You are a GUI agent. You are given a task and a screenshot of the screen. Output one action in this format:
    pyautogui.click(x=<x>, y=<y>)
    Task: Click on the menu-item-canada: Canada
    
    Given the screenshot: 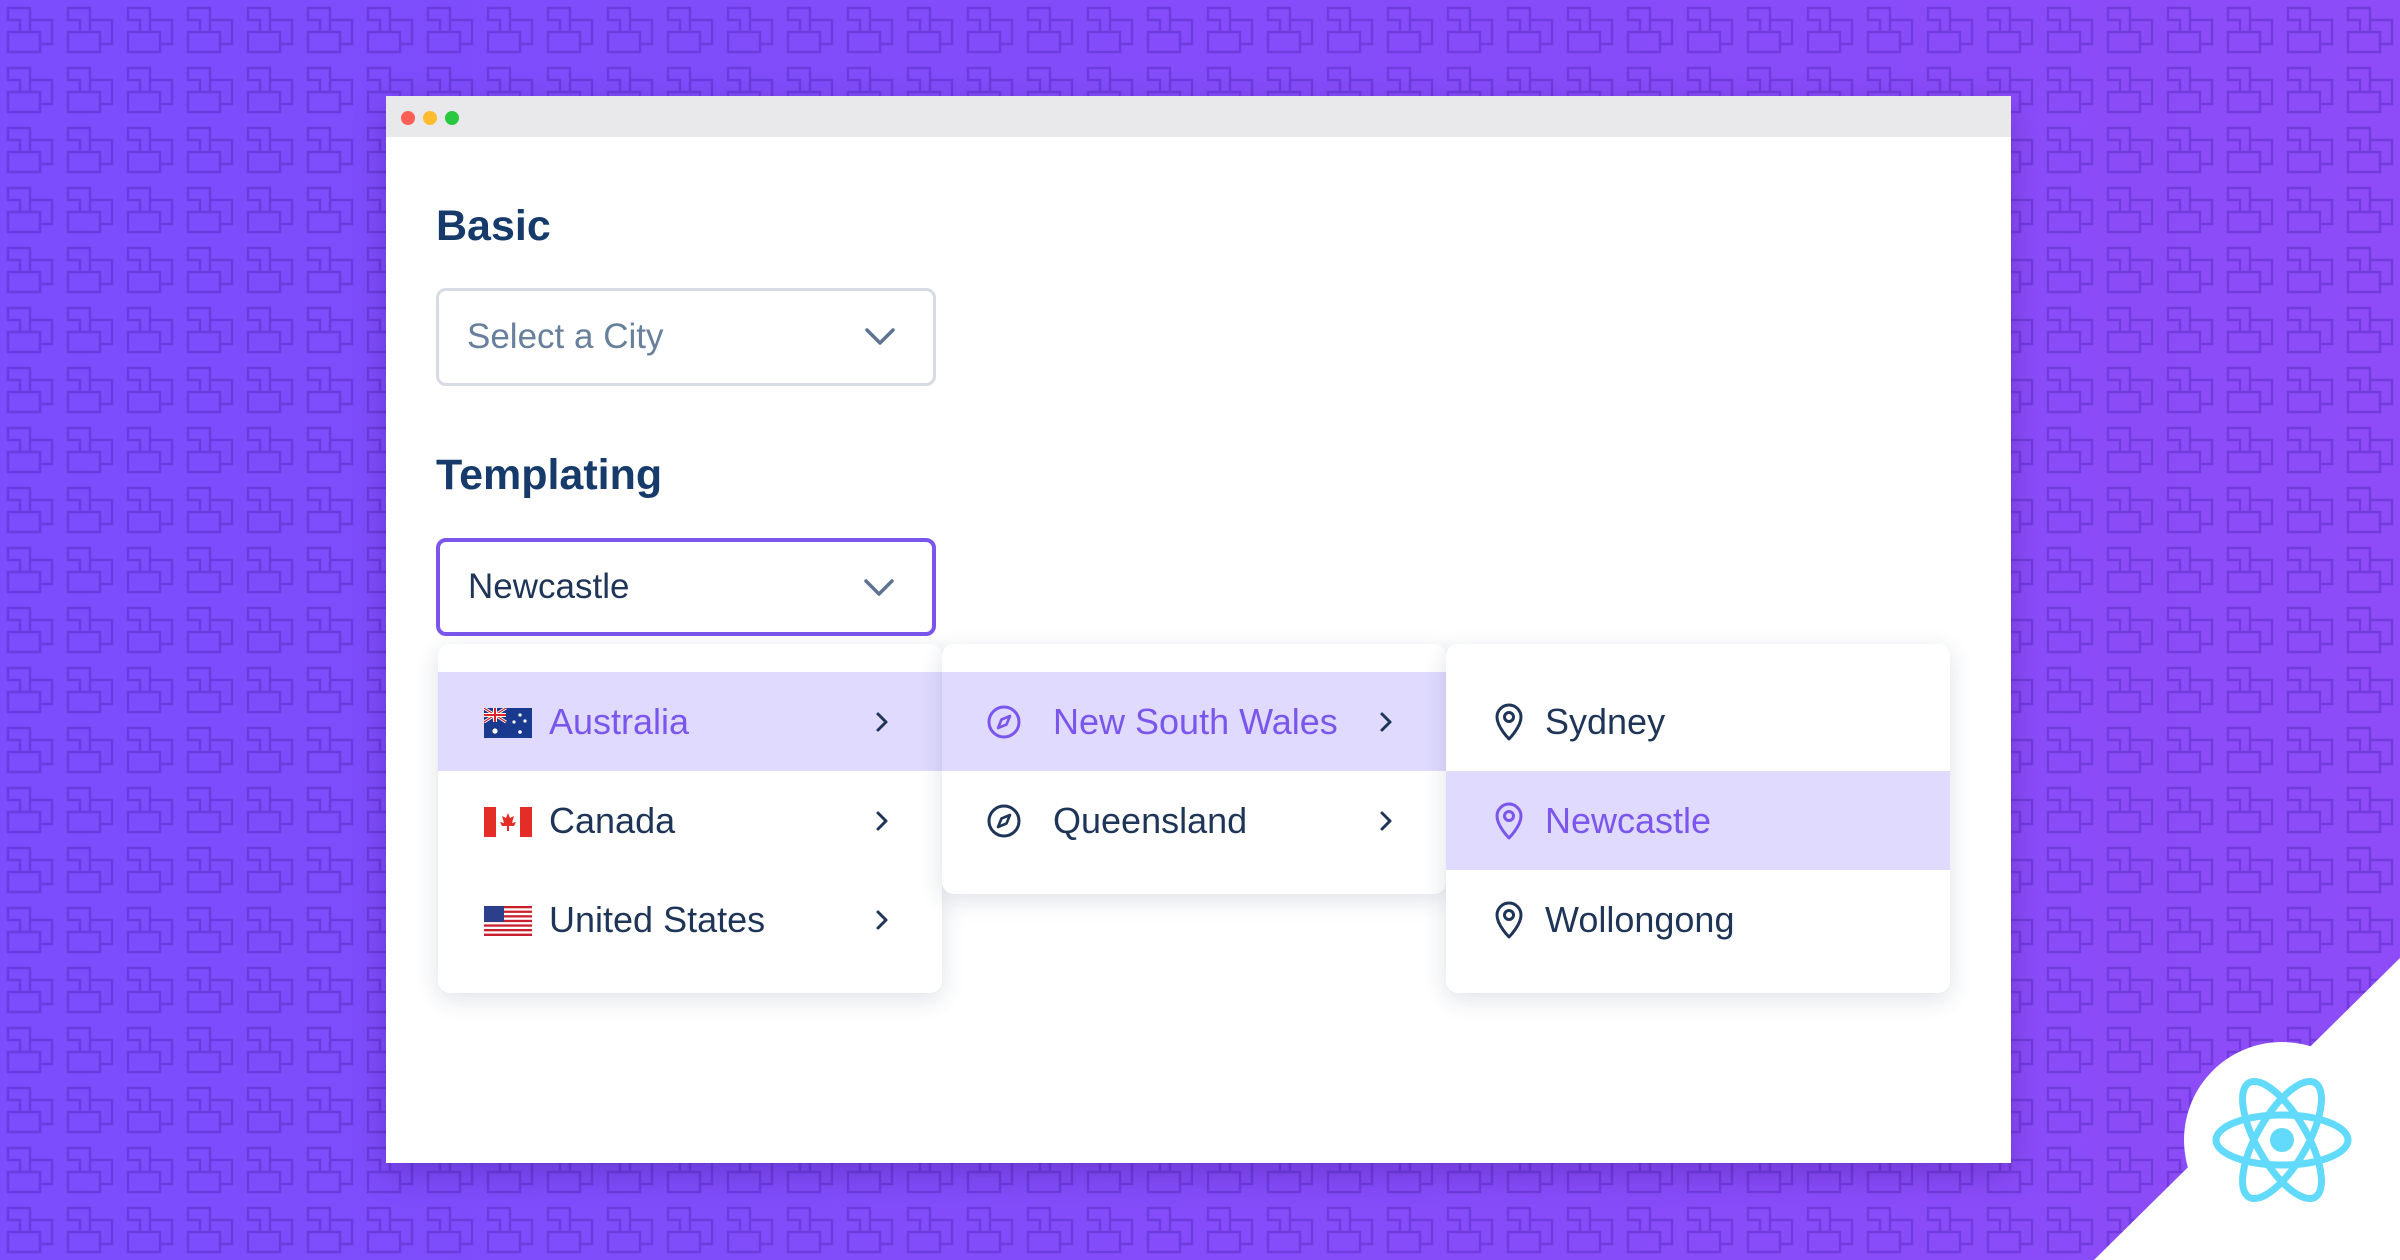 What is the action you would take?
    pyautogui.click(x=690, y=820)
    